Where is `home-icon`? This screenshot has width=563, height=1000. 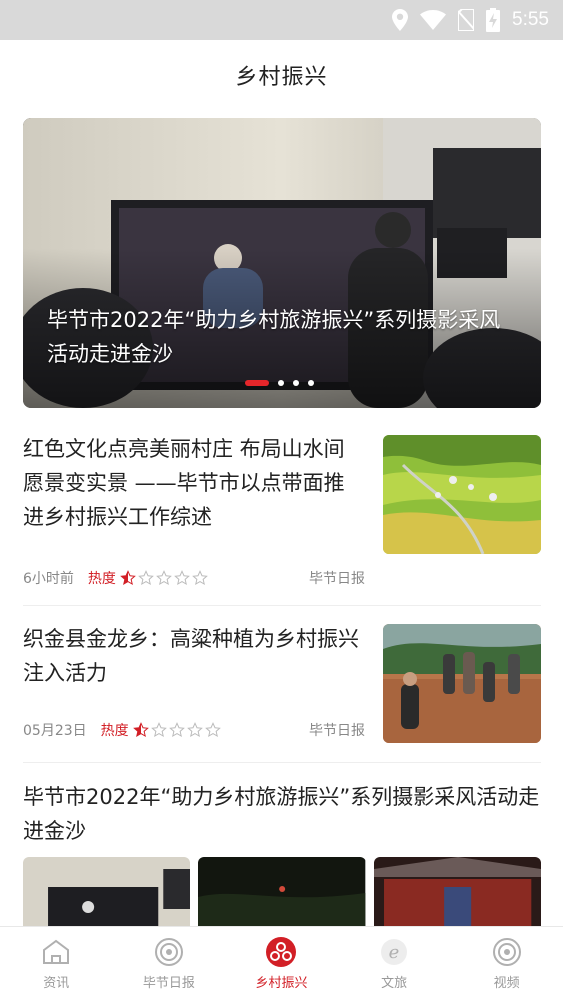 home-icon is located at coordinates (56, 951).